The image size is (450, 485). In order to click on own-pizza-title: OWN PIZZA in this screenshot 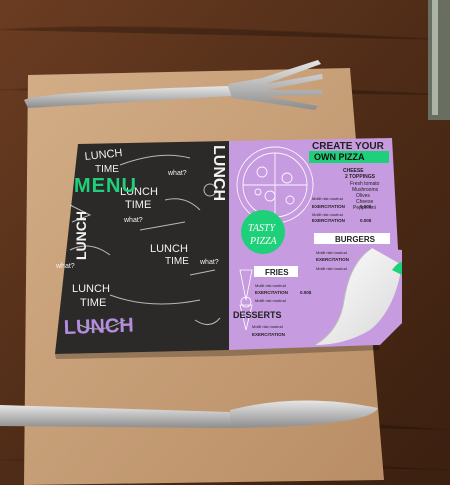, I will do `click(339, 157)`.